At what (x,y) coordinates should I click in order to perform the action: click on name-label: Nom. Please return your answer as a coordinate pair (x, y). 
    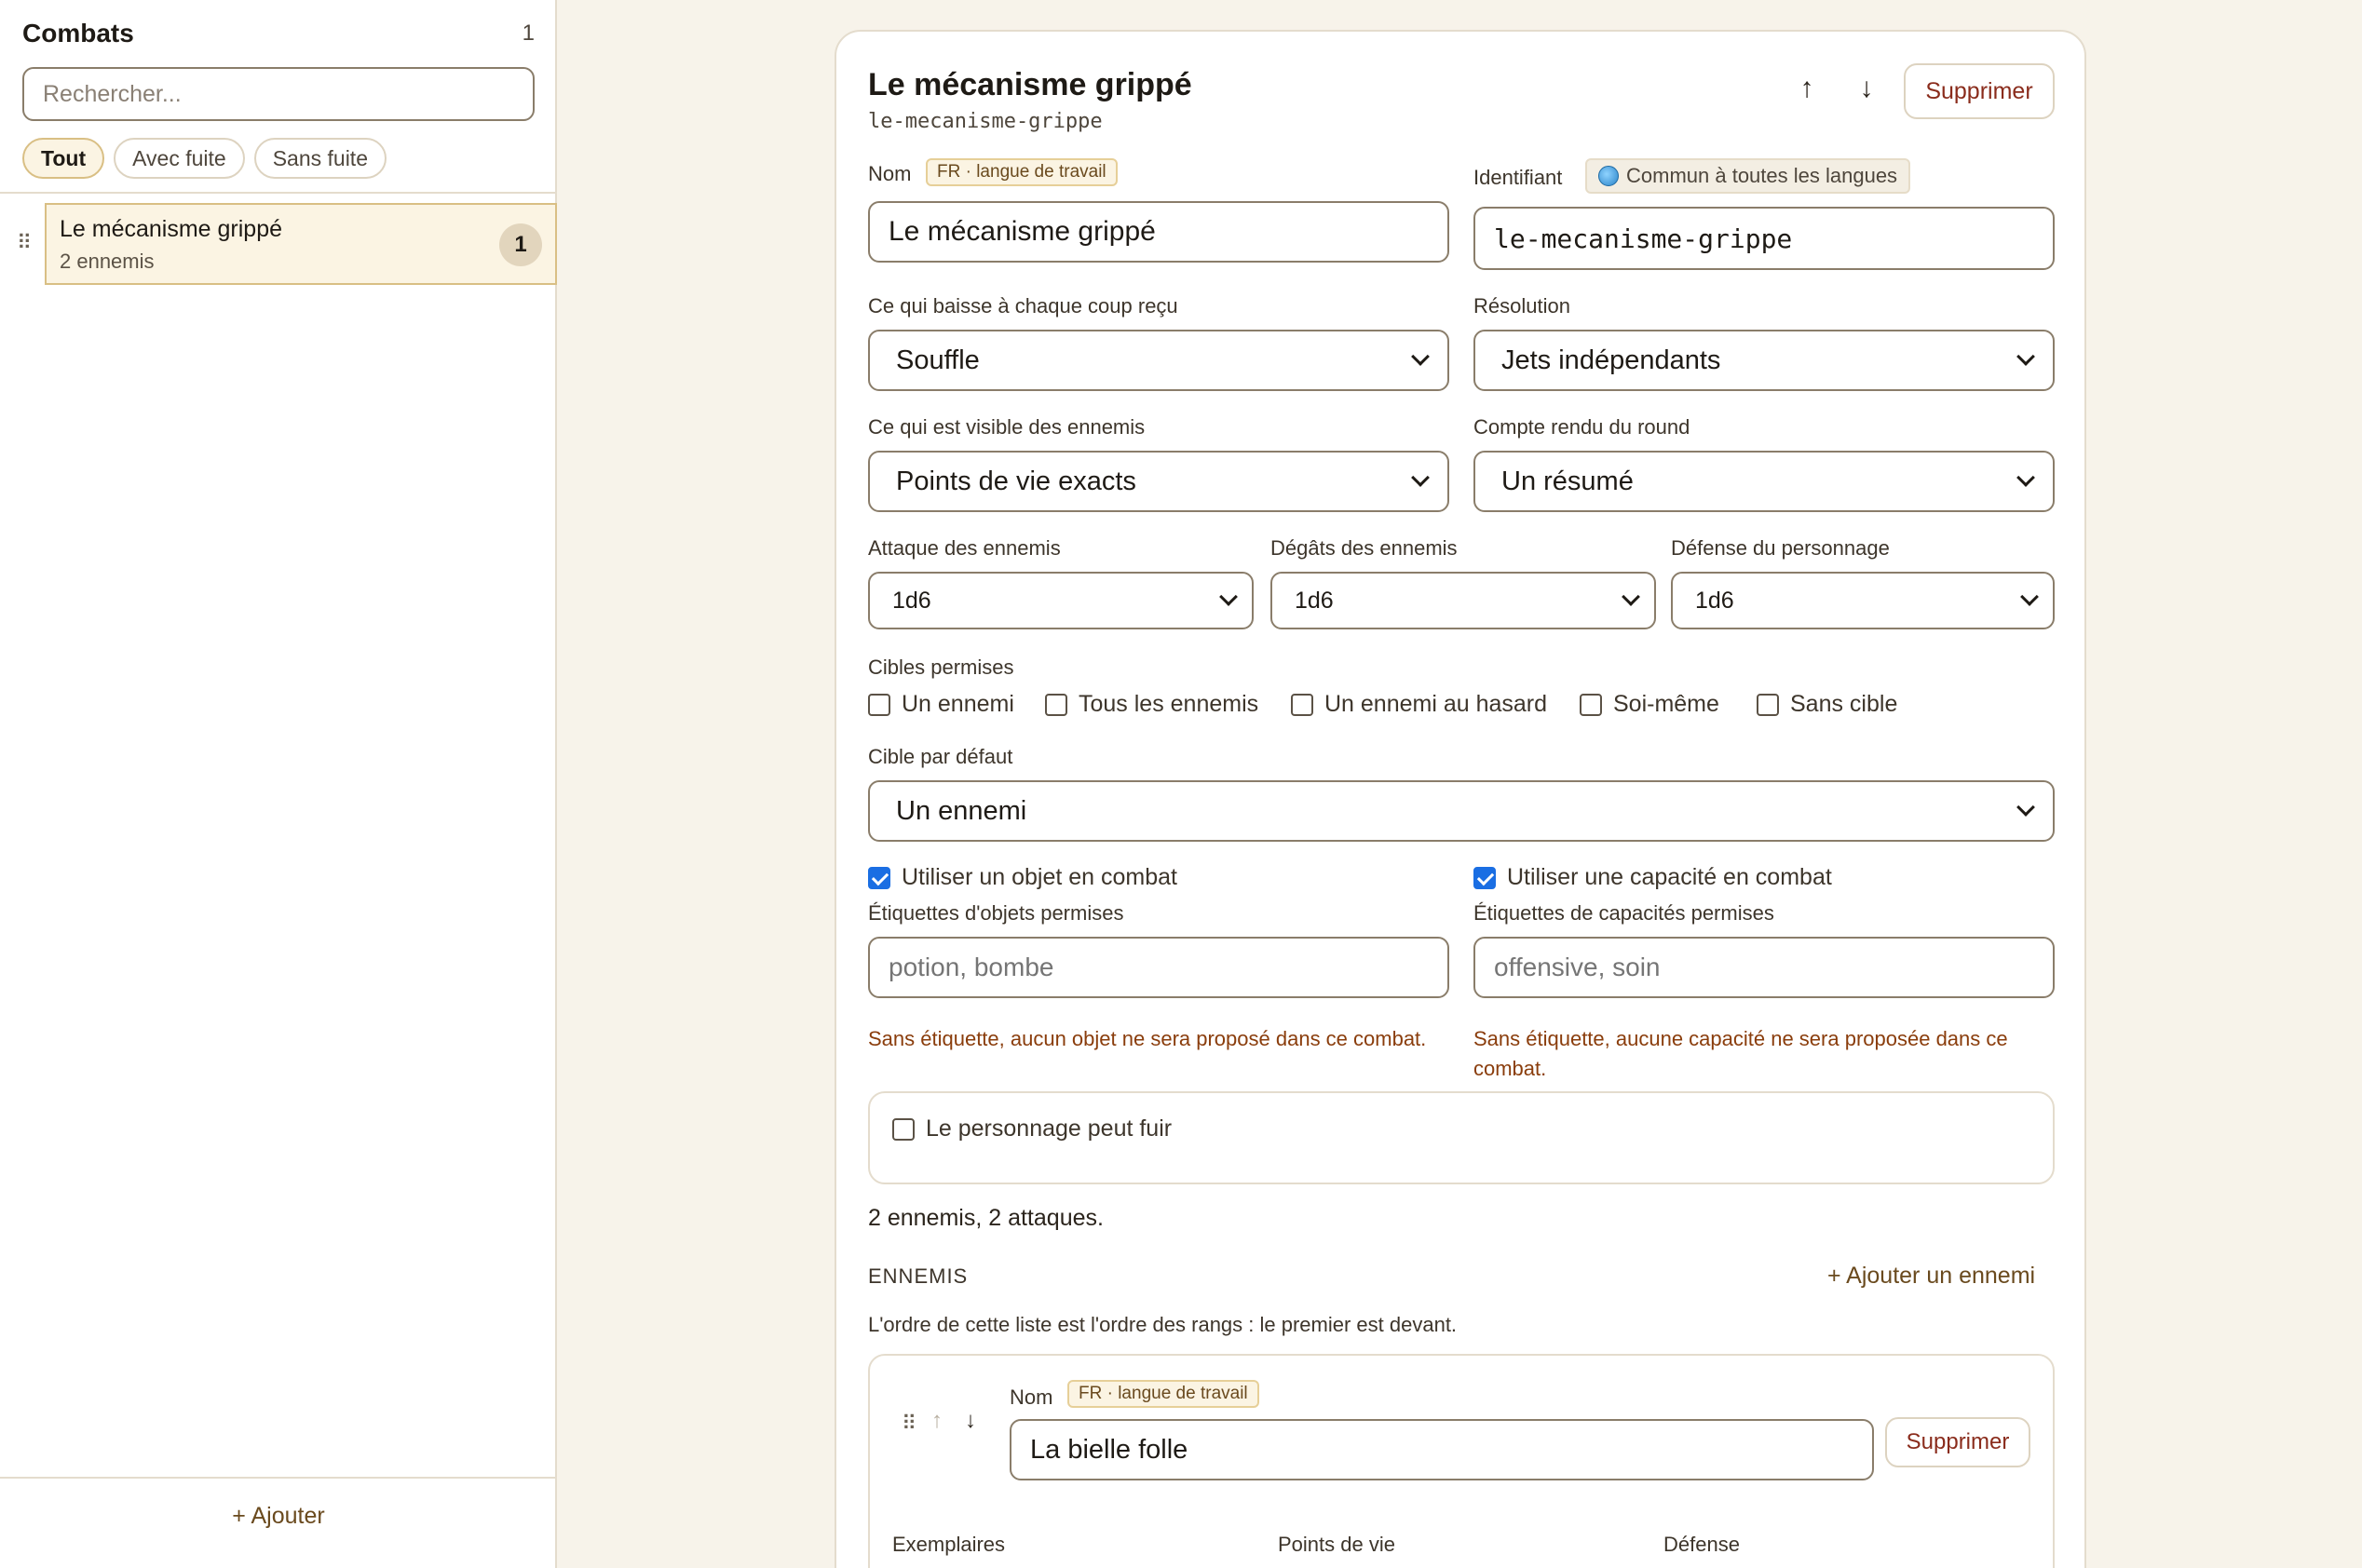
    Looking at the image, I should click on (890, 174).